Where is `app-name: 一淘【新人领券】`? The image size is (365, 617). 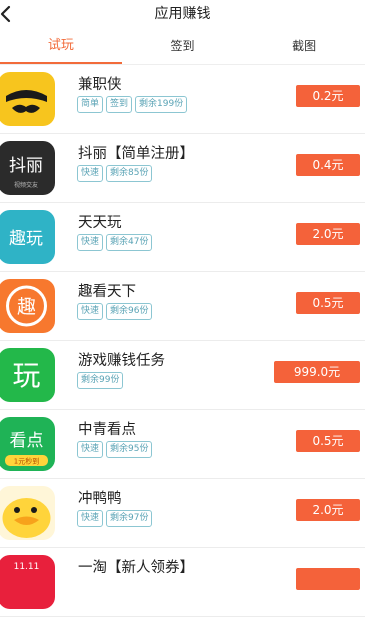 app-name: 一淘【新人领券】 is located at coordinates (136, 568).